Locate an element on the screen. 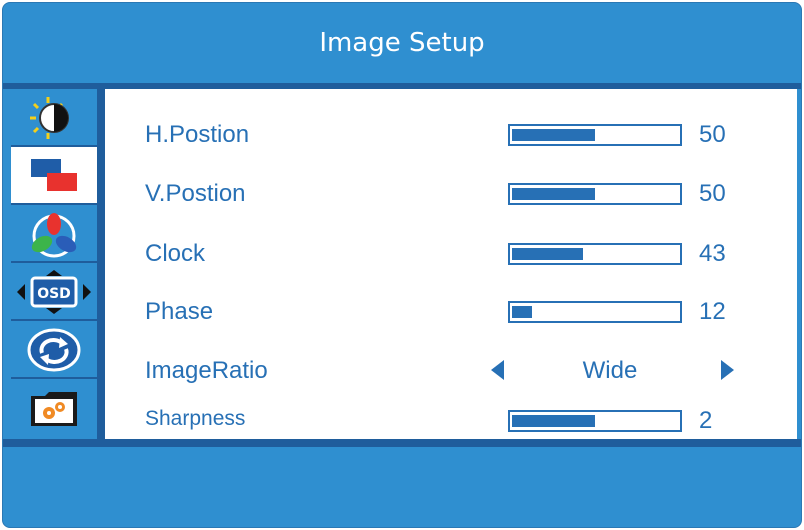 This screenshot has width=804, height=530. sidebar-item-osd: OSD is located at coordinates (54, 292).